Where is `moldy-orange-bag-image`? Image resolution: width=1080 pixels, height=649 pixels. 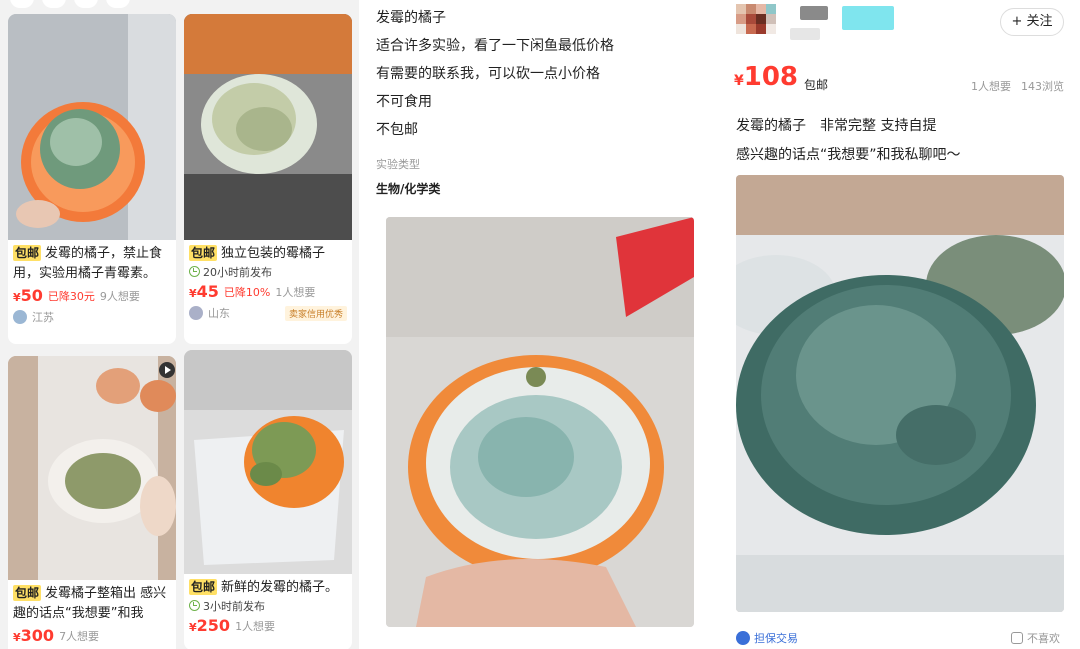
moldy-orange-bag-image is located at coordinates (268, 462).